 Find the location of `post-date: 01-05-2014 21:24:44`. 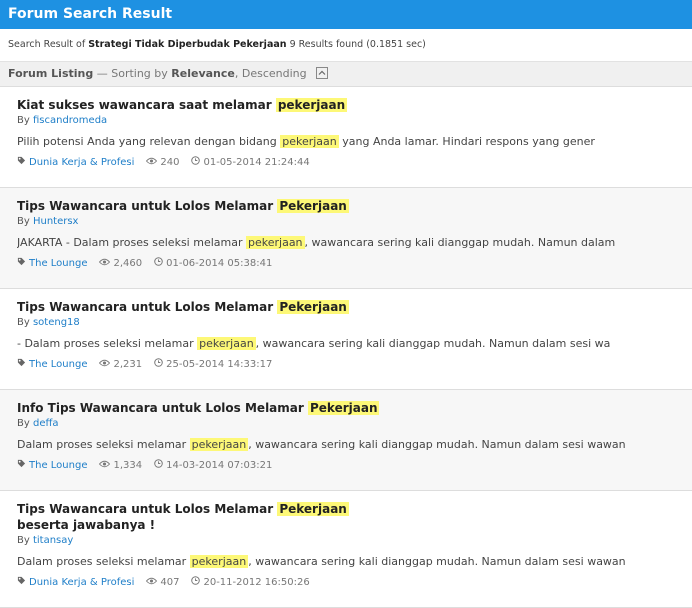

post-date: 01-05-2014 21:24:44 is located at coordinates (256, 162).